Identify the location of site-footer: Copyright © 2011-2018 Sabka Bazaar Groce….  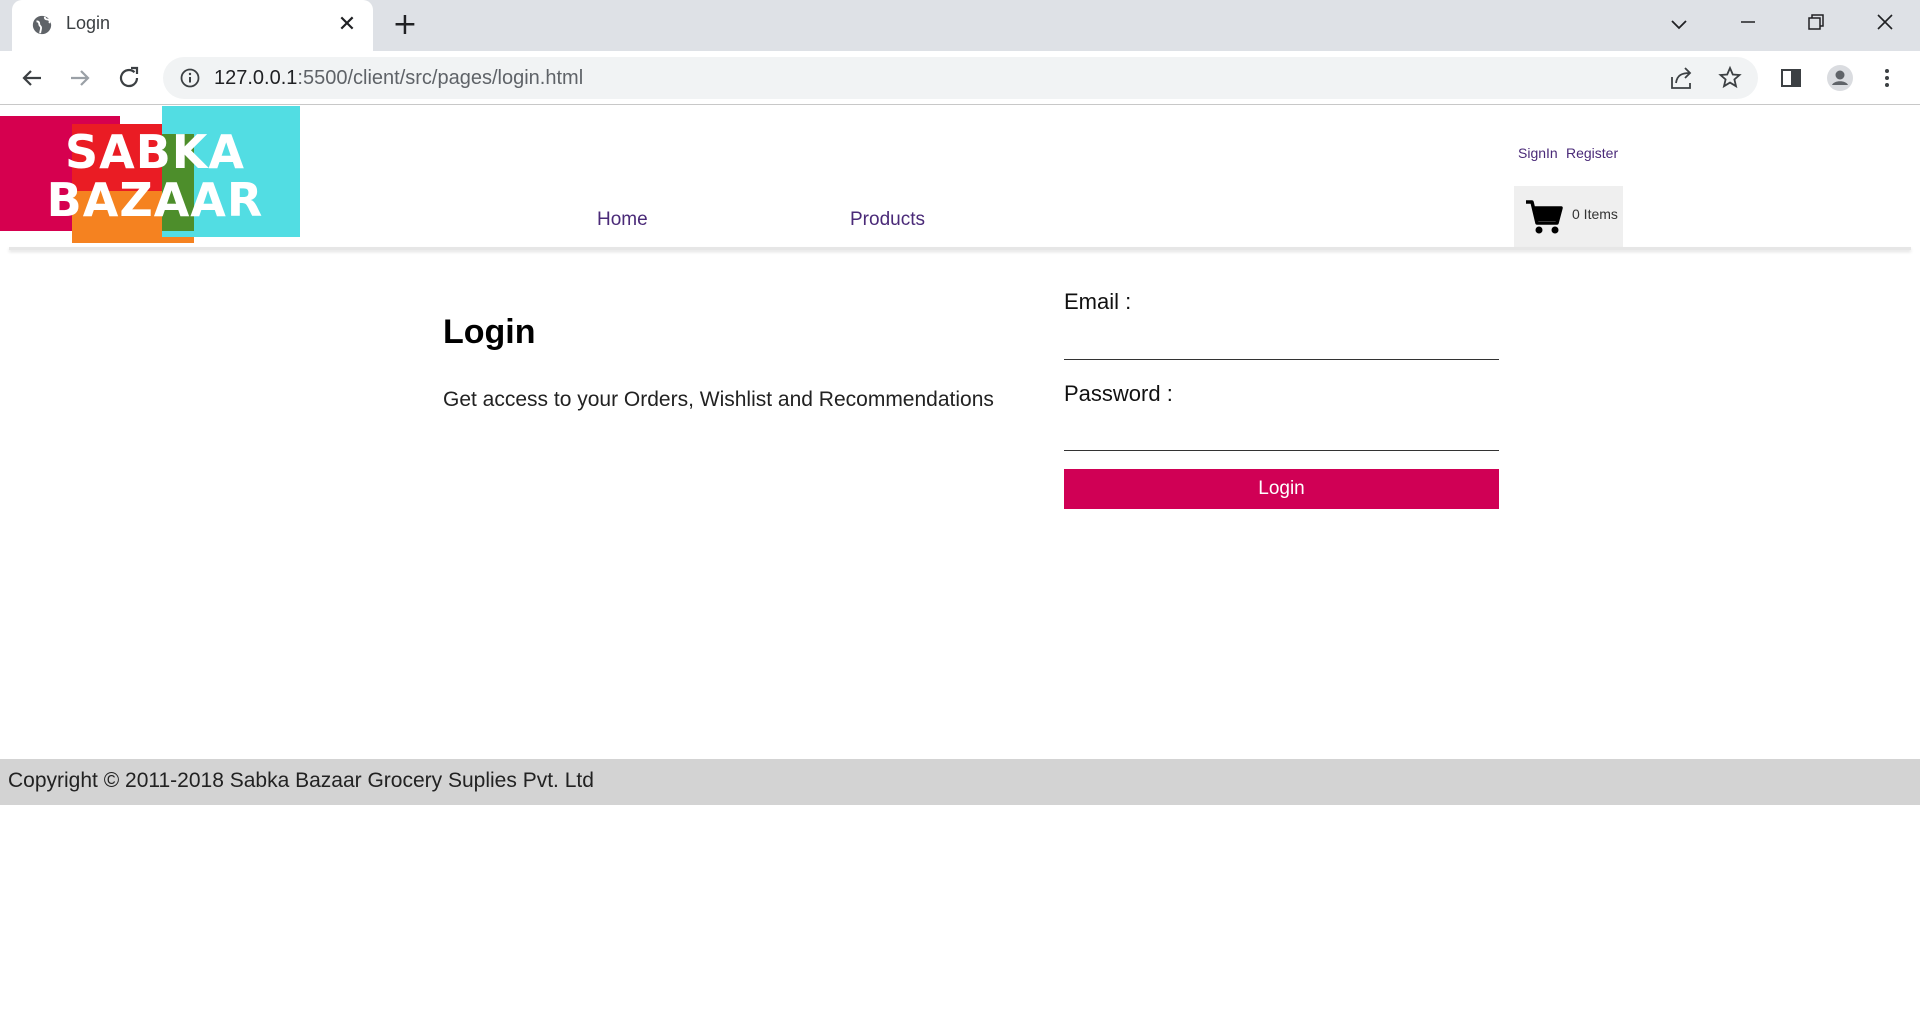
(960, 782).